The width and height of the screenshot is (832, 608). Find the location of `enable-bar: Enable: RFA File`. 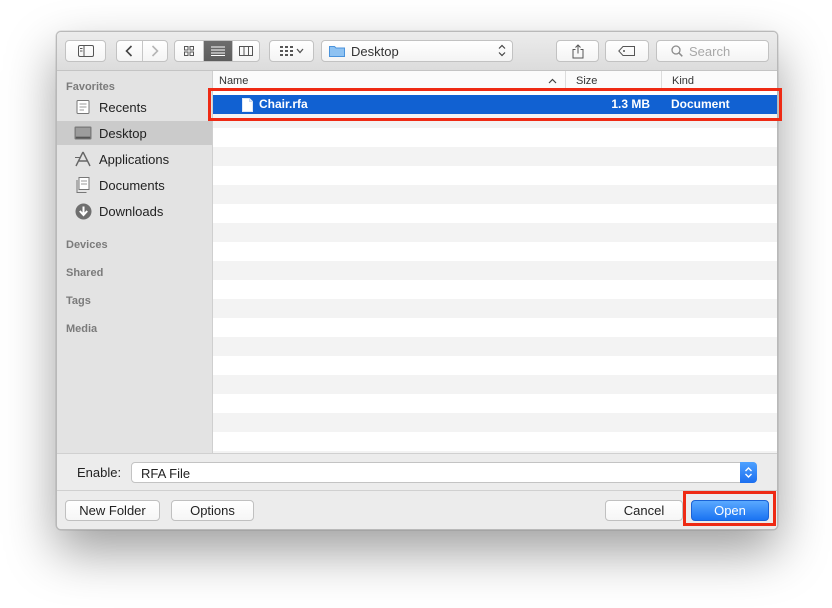

enable-bar: Enable: RFA File is located at coordinates (417, 471).